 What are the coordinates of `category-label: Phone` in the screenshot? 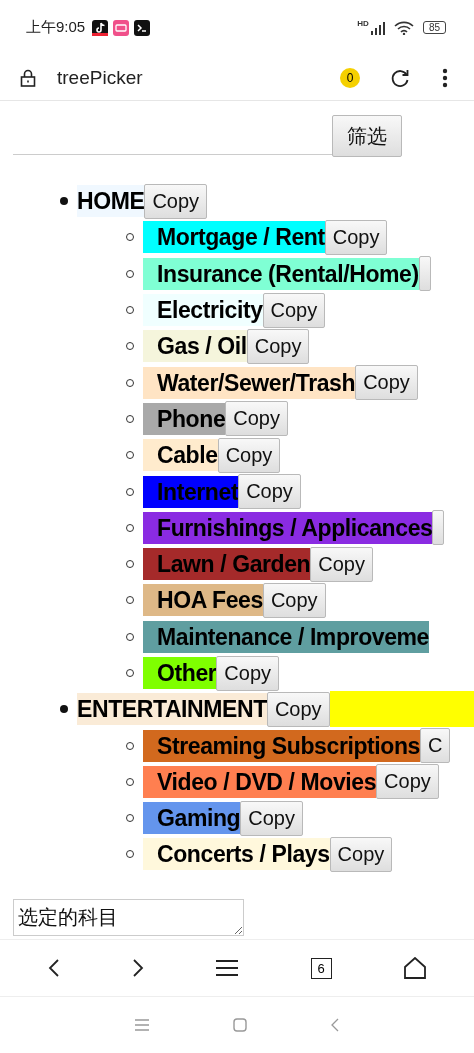 It's located at (184, 418).